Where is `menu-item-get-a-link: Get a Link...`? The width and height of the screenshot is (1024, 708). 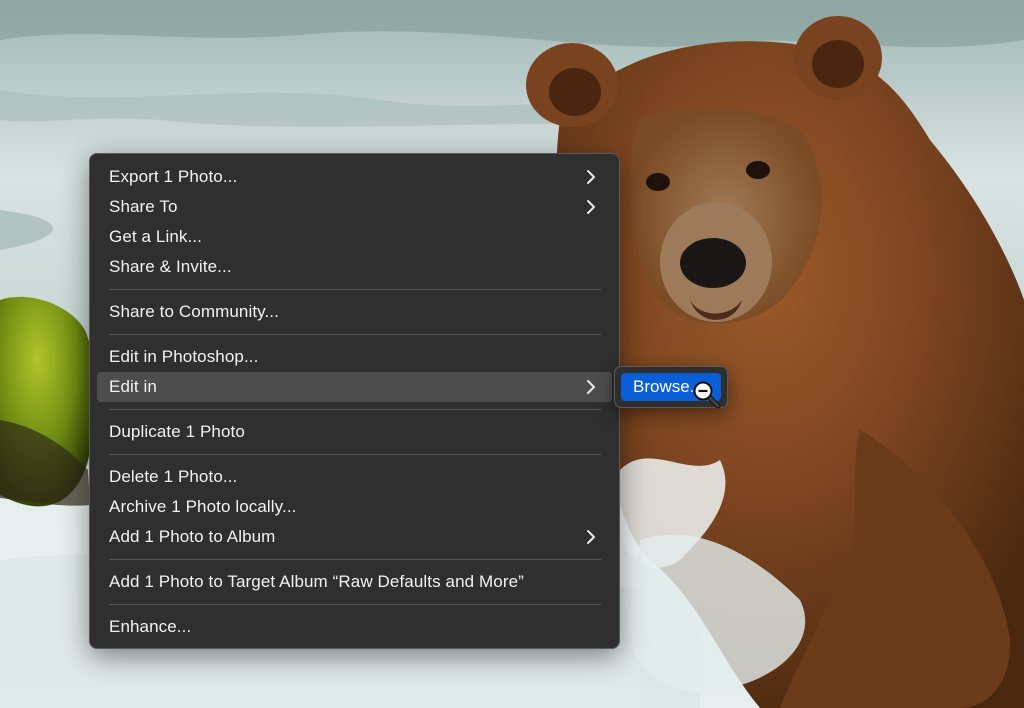 menu-item-get-a-link: Get a Link... is located at coordinates (354, 237).